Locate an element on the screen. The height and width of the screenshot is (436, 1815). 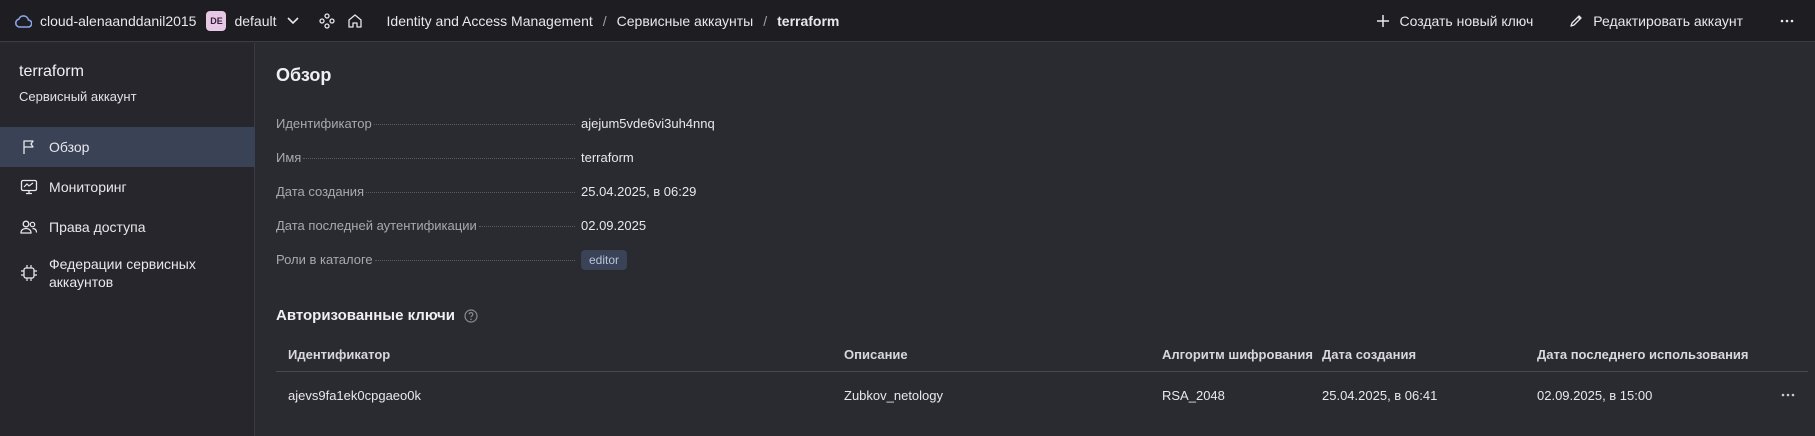
sidebar-item-access-rights: Права доступа is located at coordinates (127, 227).